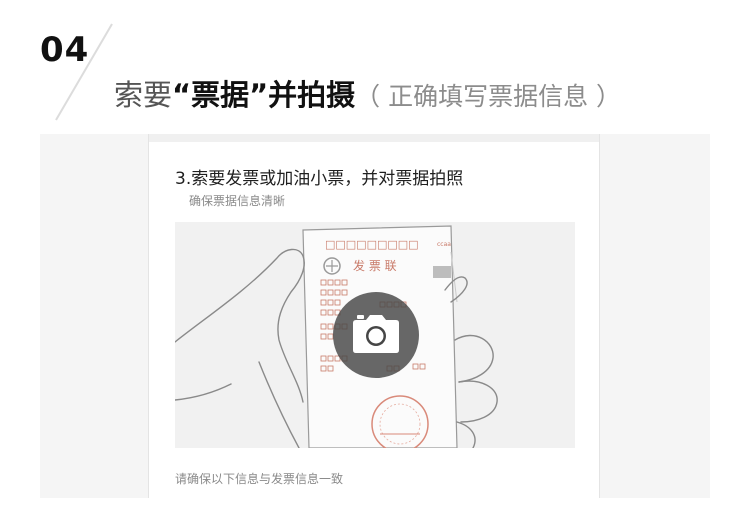 The height and width of the screenshot is (508, 750). Describe the element at coordinates (375, 265) in the screenshot. I see `receipt-header-text: 发 票 联` at that location.